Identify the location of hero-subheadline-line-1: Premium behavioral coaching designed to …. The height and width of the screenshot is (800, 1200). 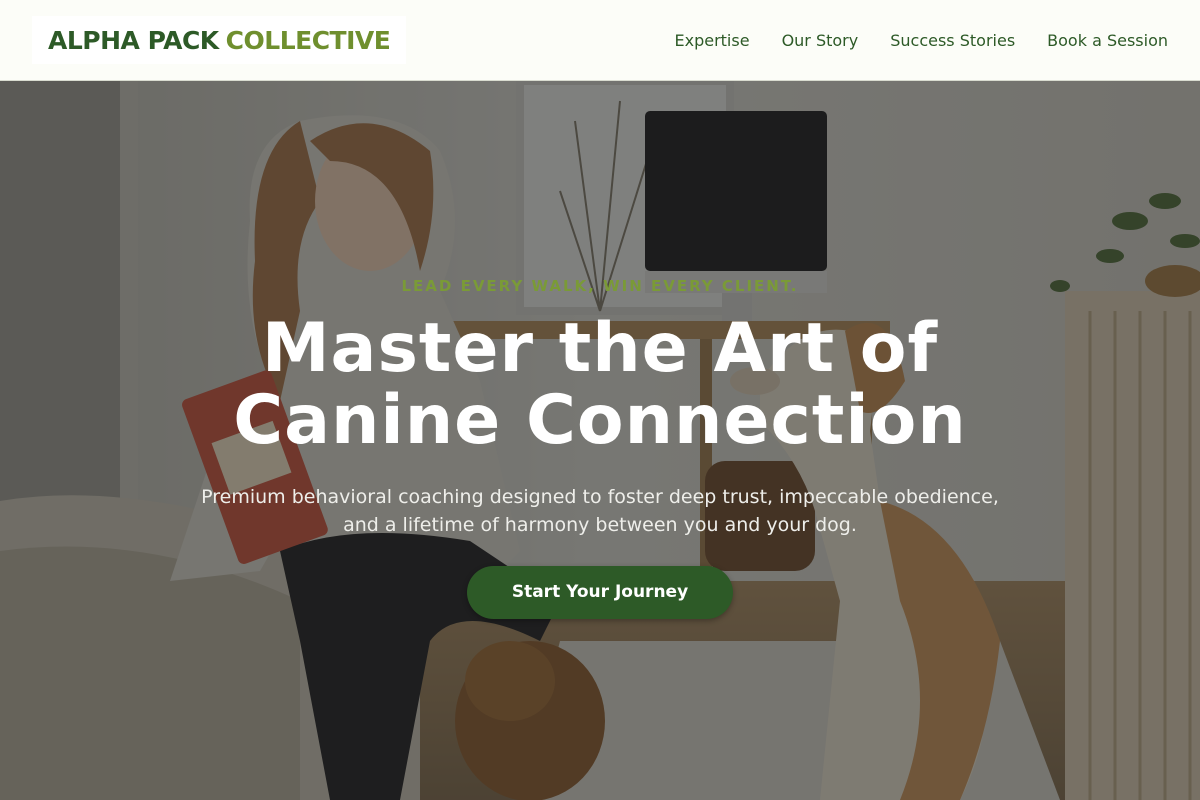
(600, 497).